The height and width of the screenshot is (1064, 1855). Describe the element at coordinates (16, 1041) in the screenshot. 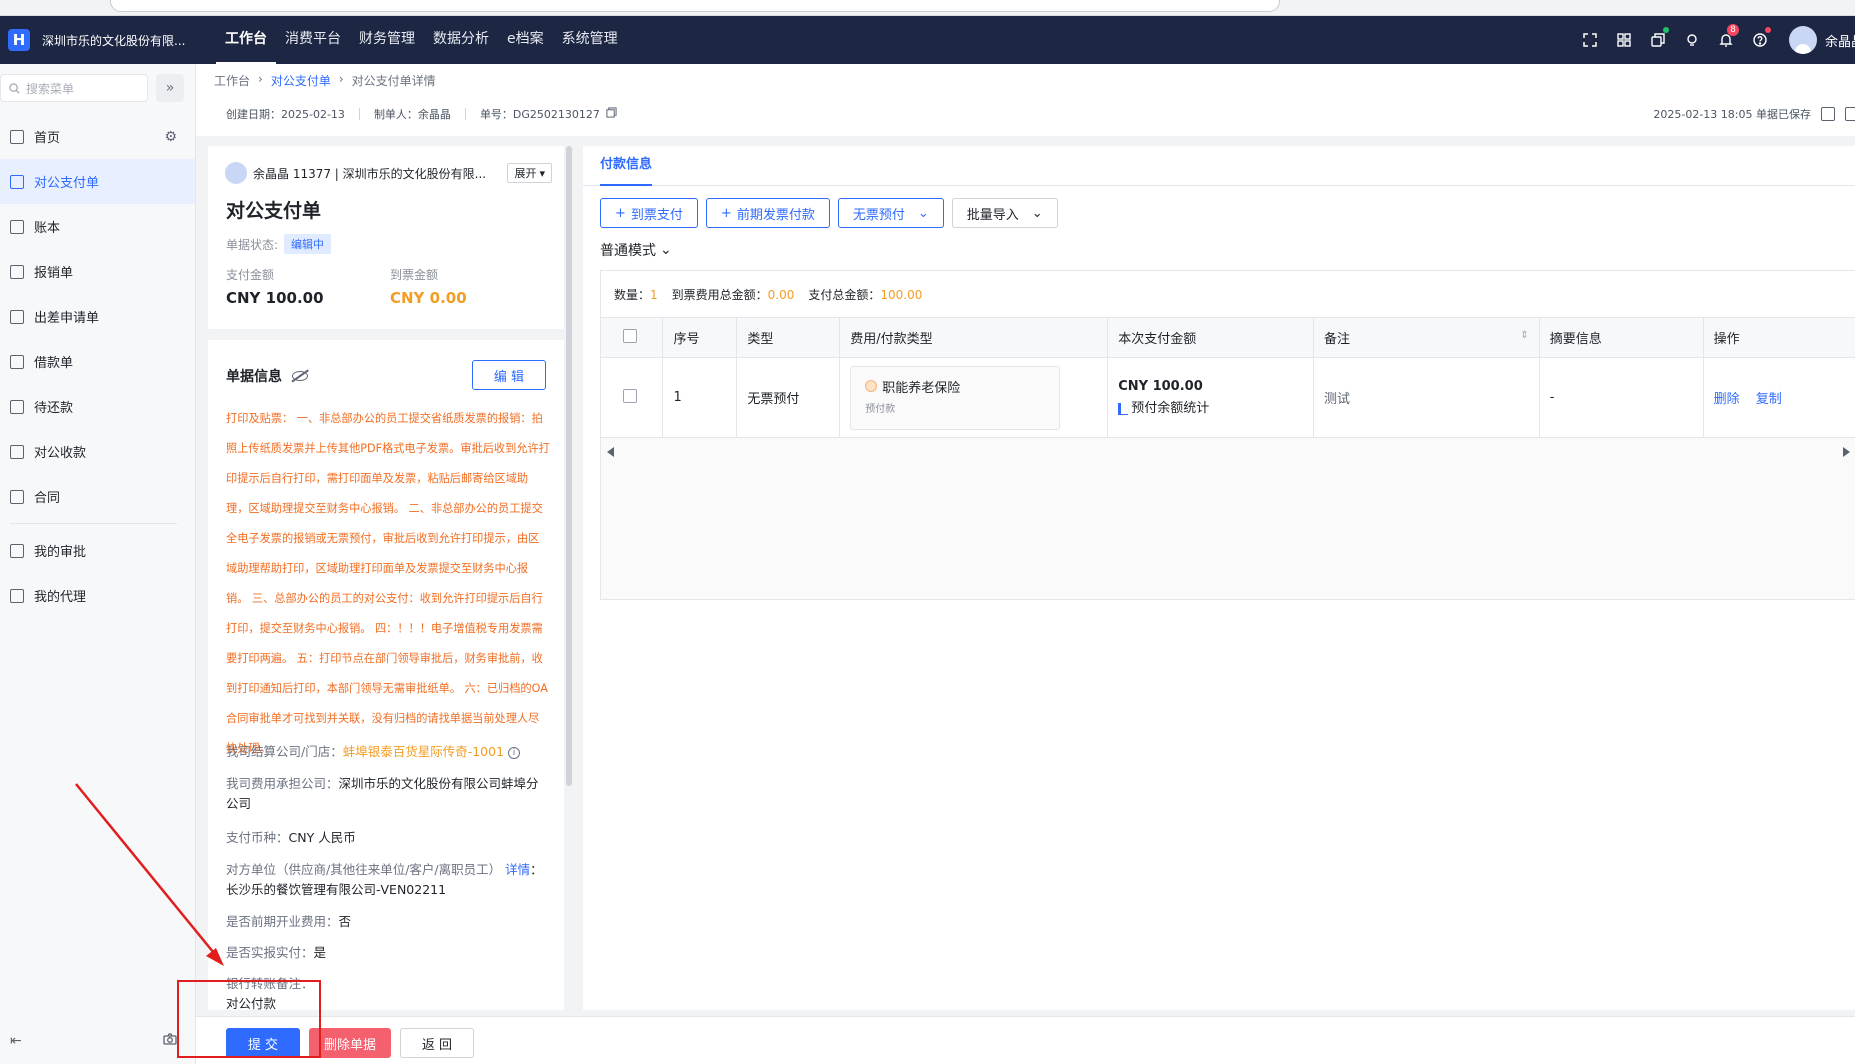

I see `collapse-sidebar-icon: ⇤` at that location.